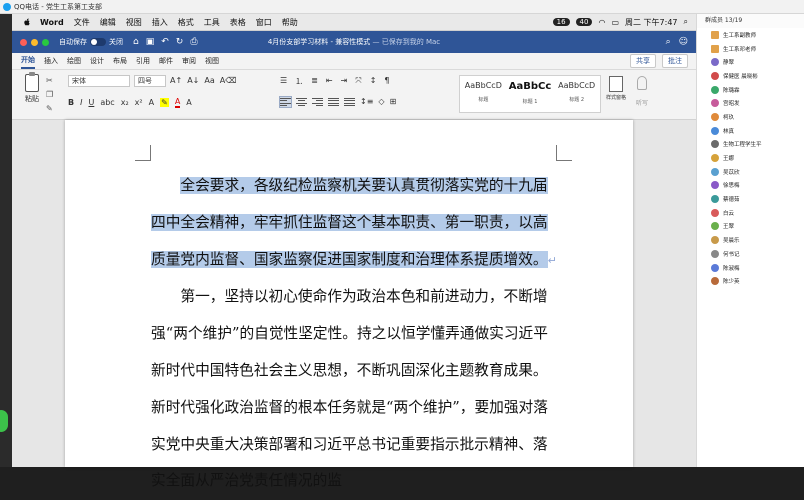 This screenshot has width=804, height=500. Describe the element at coordinates (750, 131) in the screenshot. I see `member-item: 林真` at that location.